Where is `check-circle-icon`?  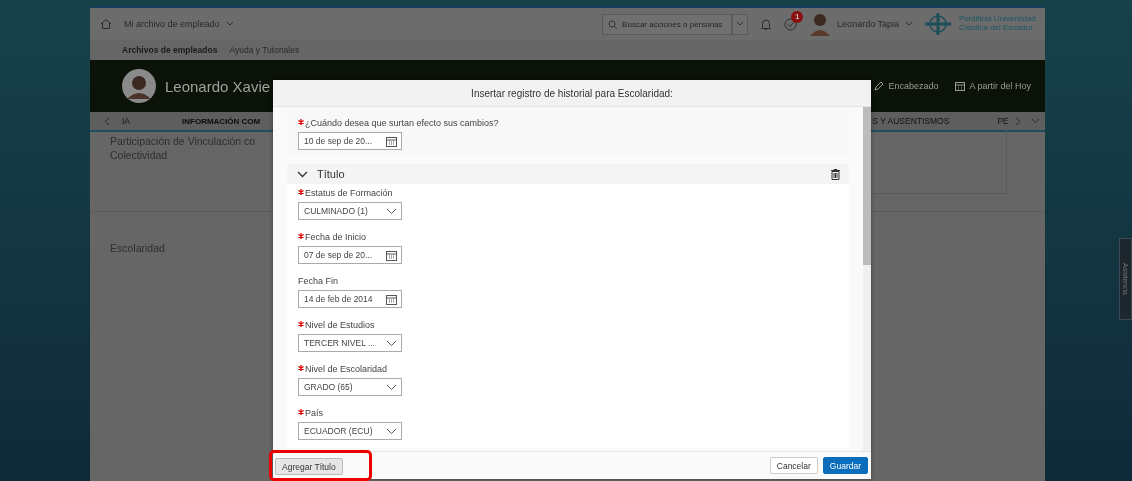 check-circle-icon is located at coordinates (791, 24).